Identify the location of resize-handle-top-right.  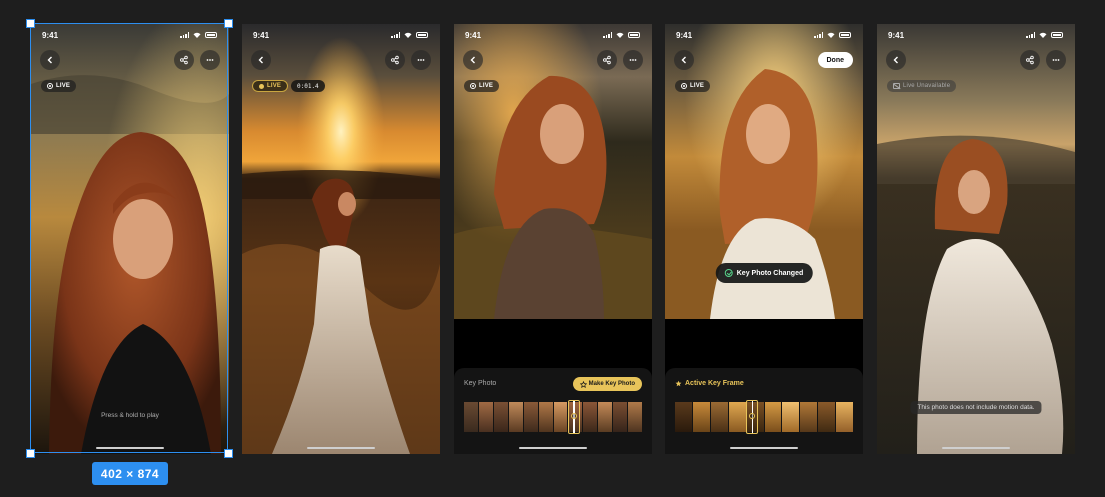
(228, 23).